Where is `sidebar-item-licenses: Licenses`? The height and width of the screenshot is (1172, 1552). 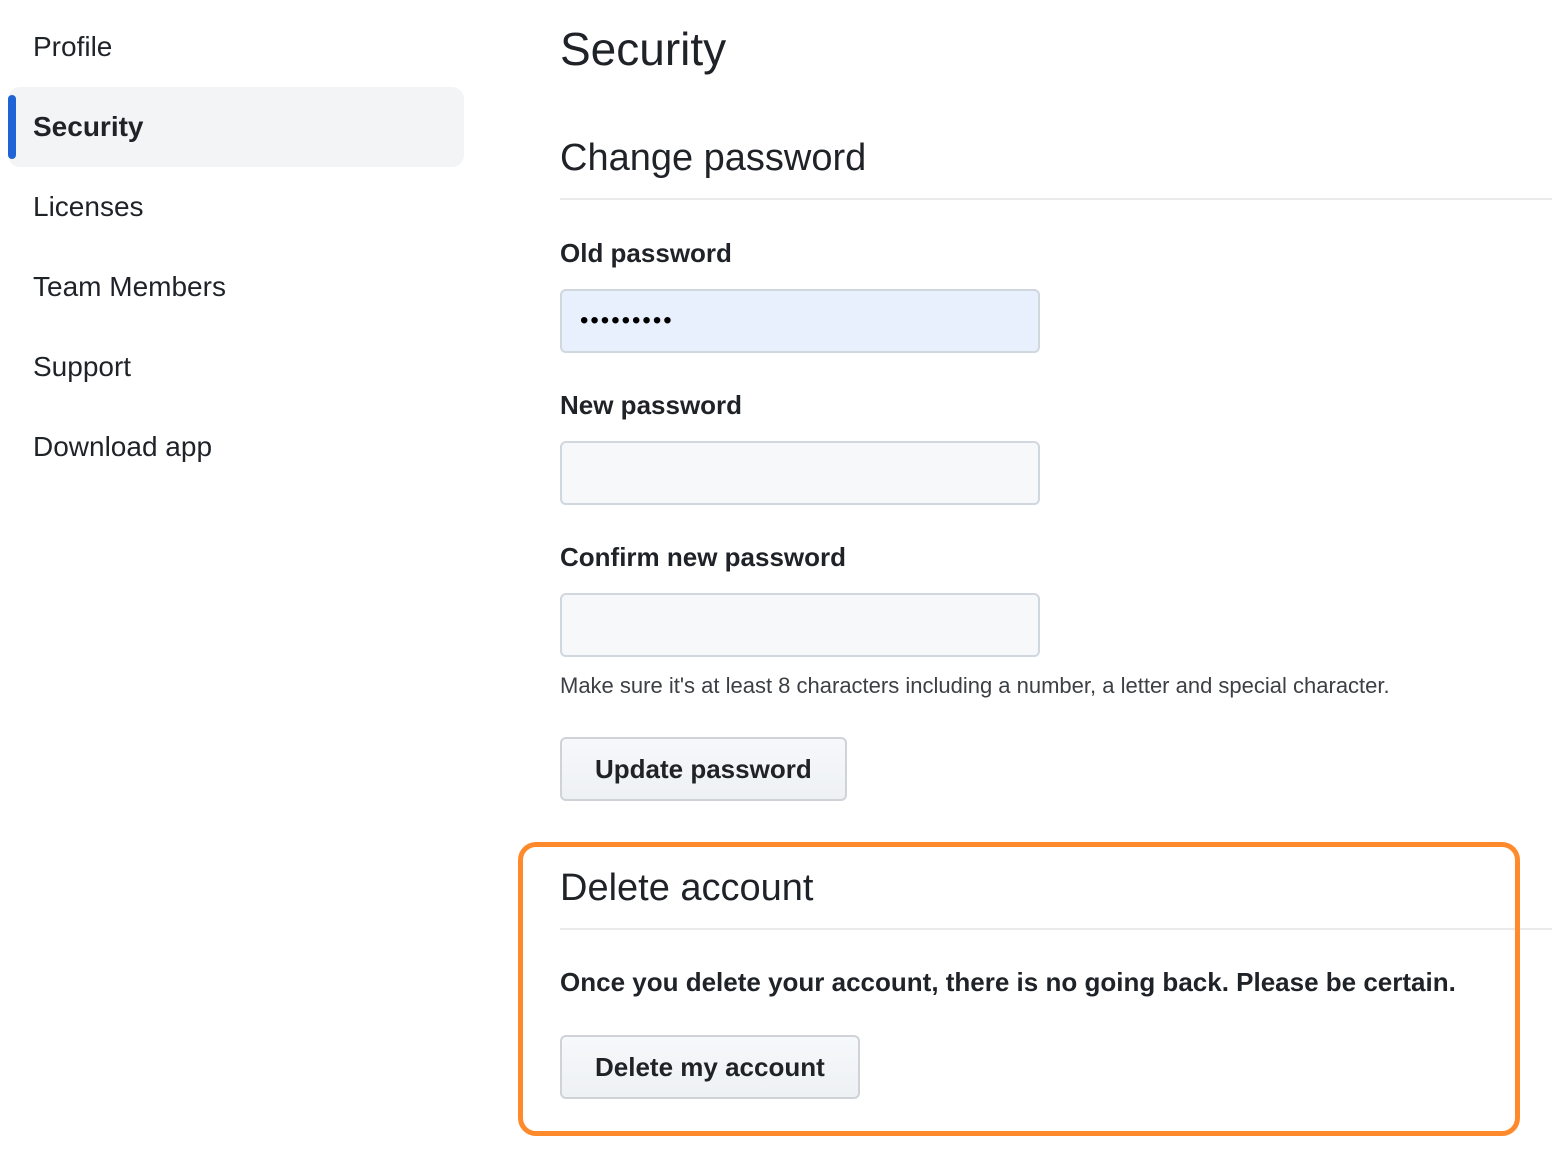
sidebar-item-licenses: Licenses is located at coordinates (236, 207).